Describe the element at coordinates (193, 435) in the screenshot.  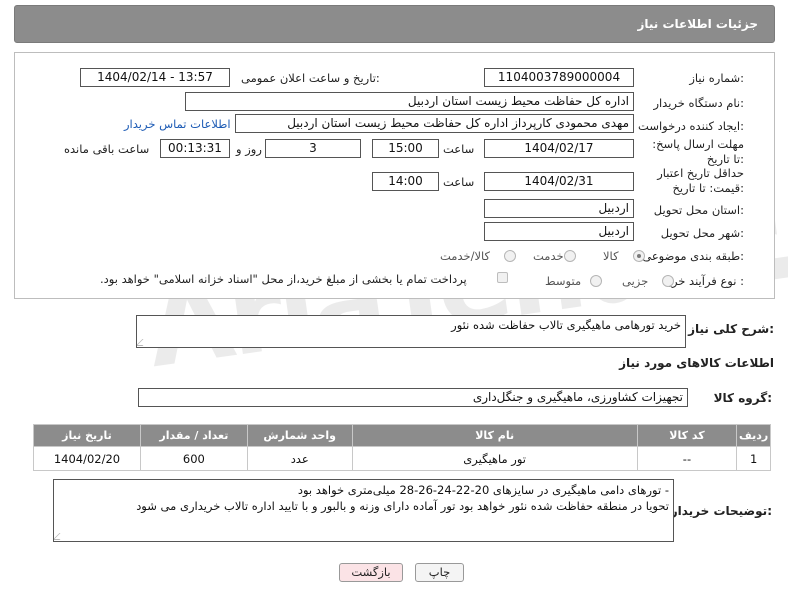
I see `col-quantity: تعداد / مقدار` at that location.